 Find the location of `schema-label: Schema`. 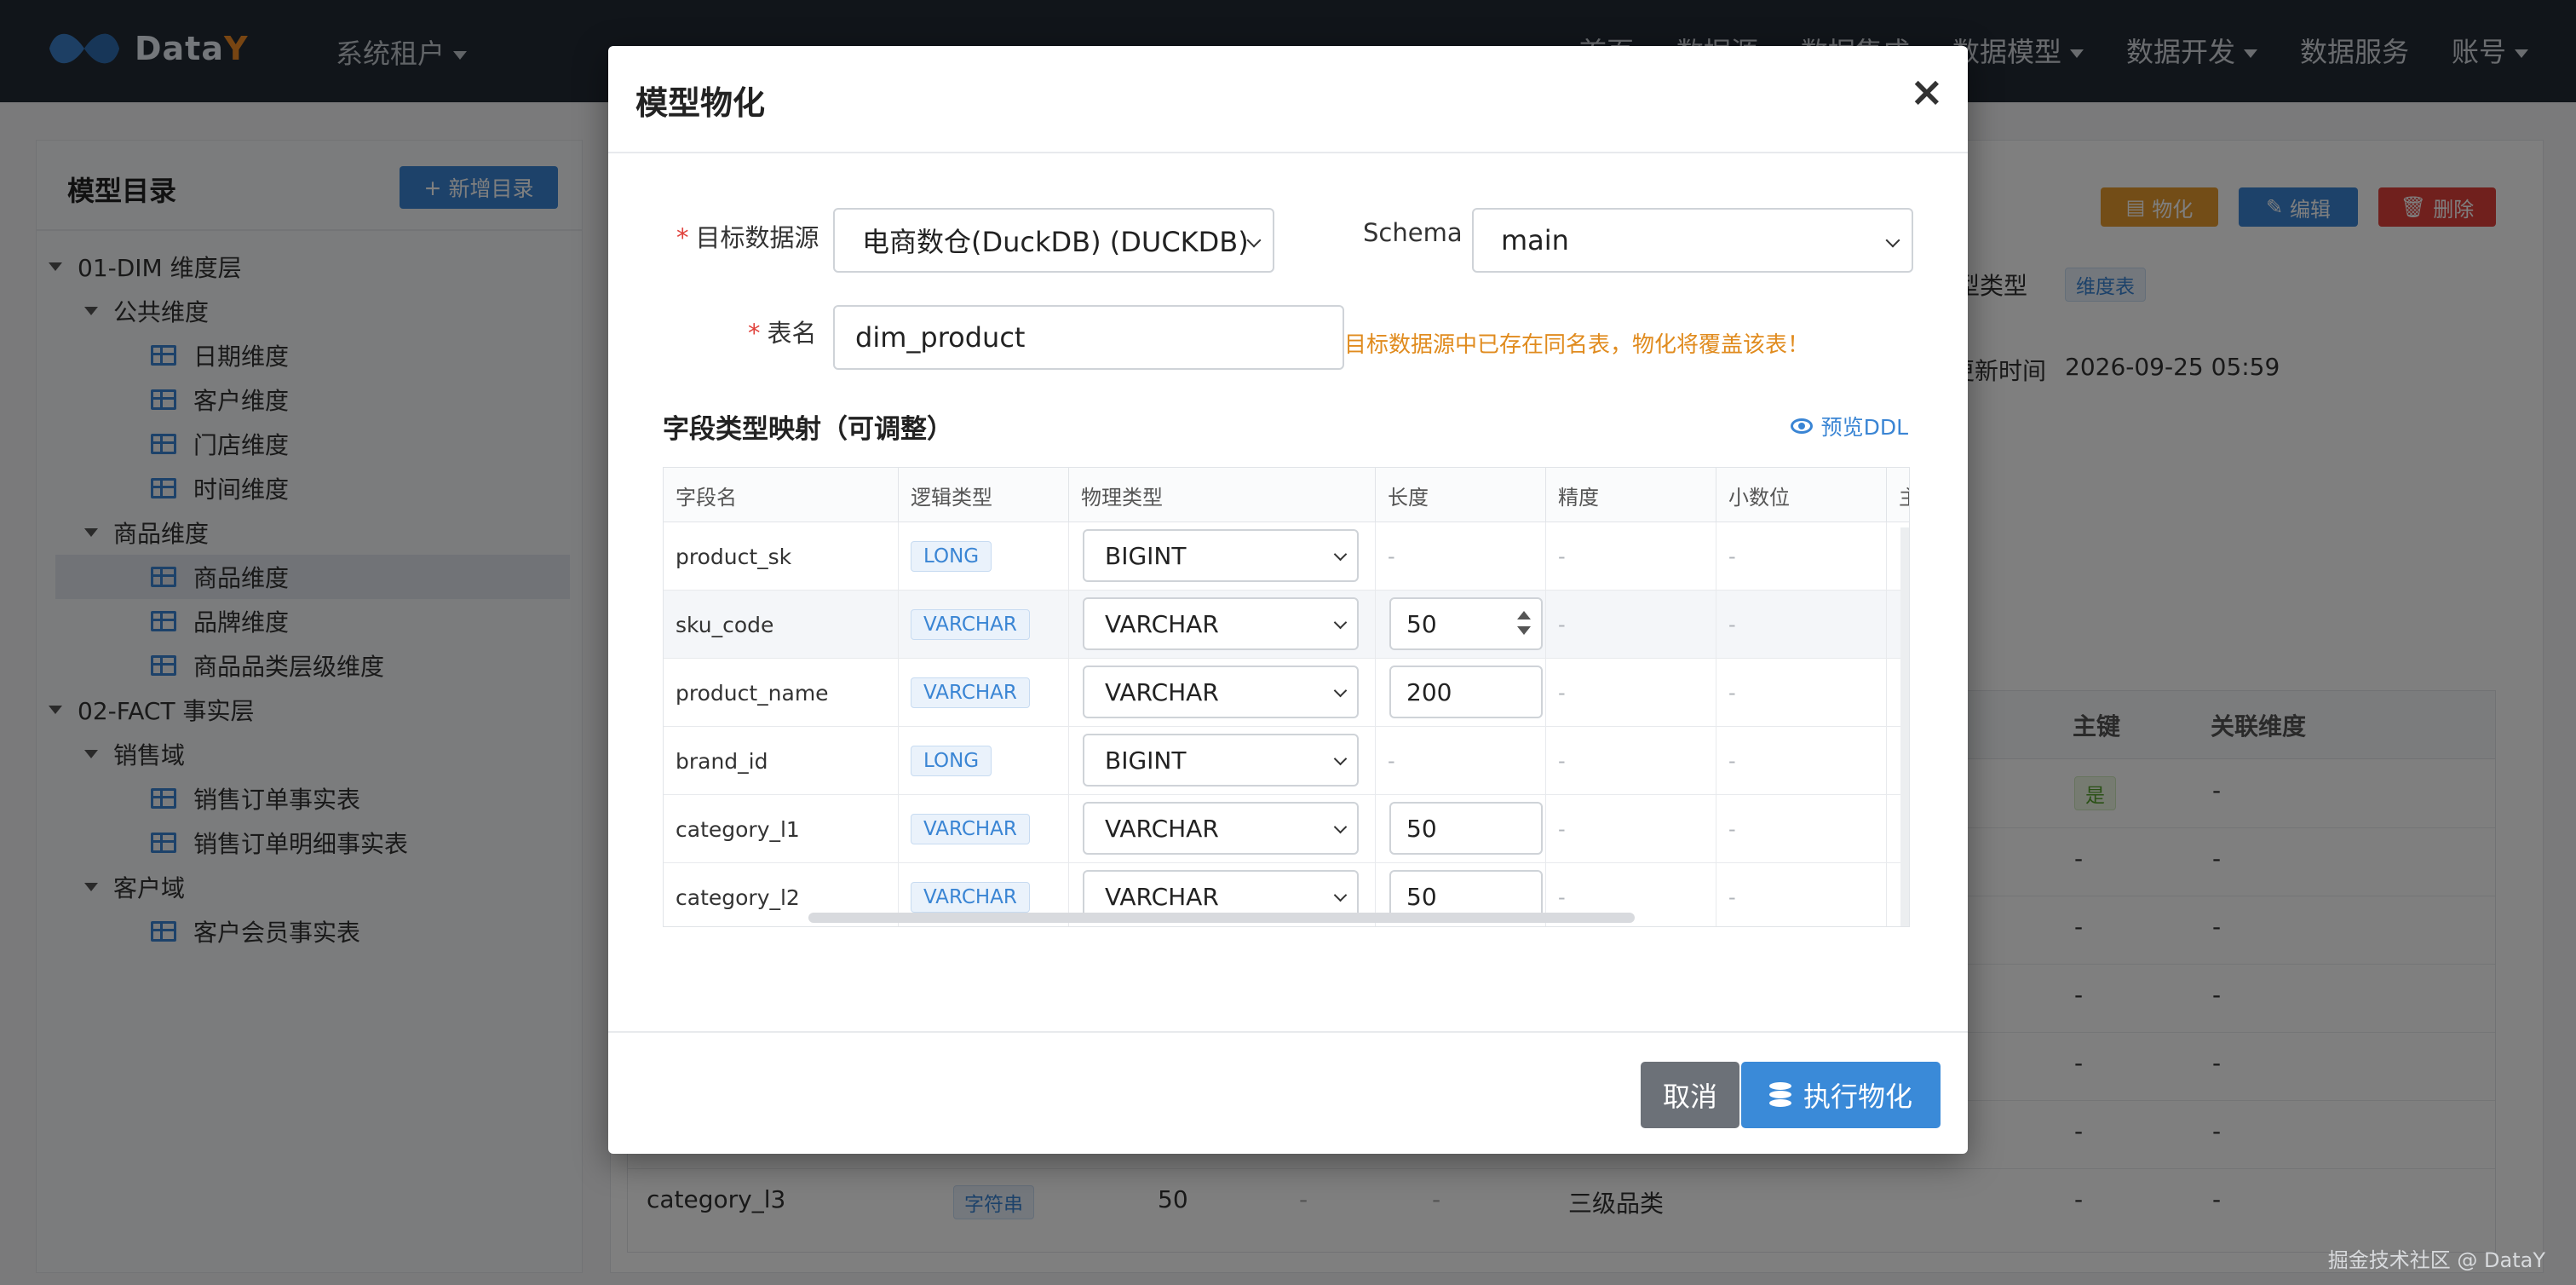

schema-label: Schema is located at coordinates (1413, 233).